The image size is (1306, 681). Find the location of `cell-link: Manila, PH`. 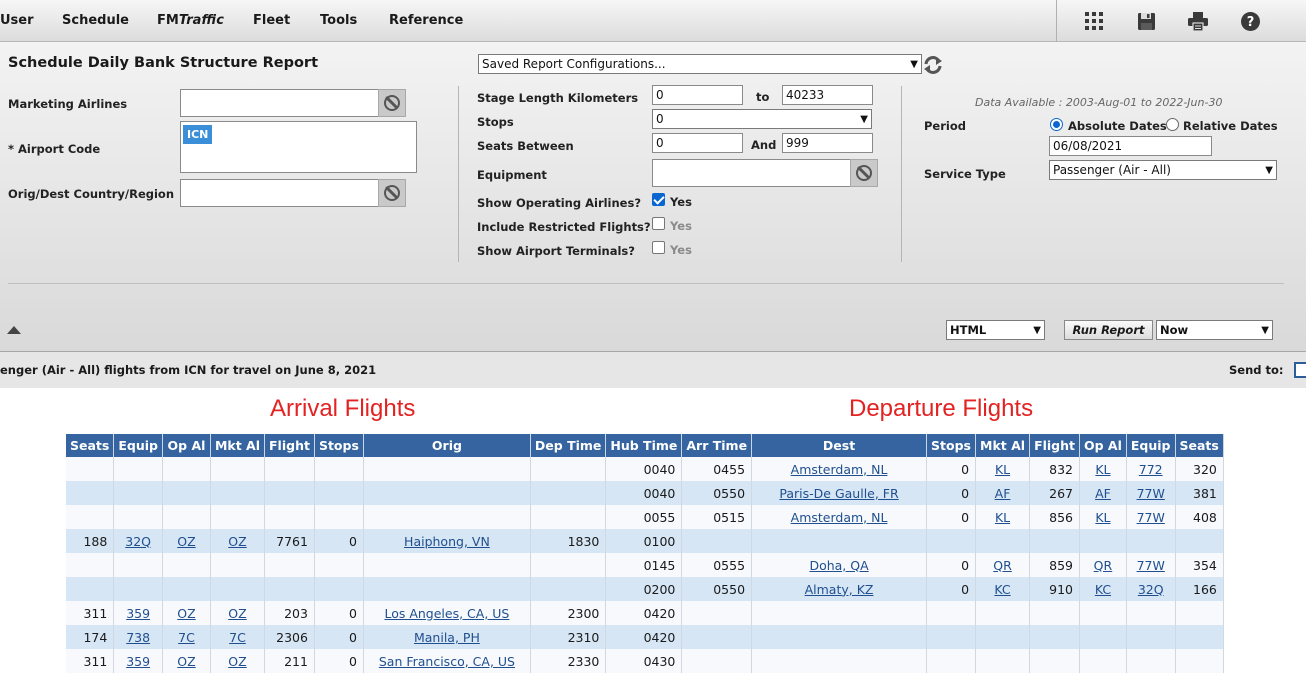

cell-link: Manila, PH is located at coordinates (447, 637).